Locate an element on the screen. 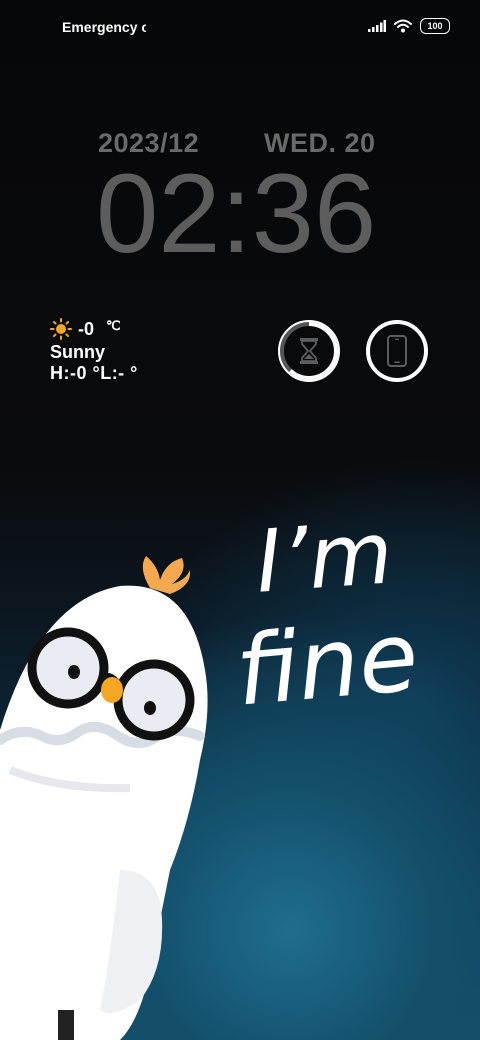 Image resolution: width=480 pixels, height=1040 pixels. weather-high-low: H:-0 °L:- ° is located at coordinates (94, 373).